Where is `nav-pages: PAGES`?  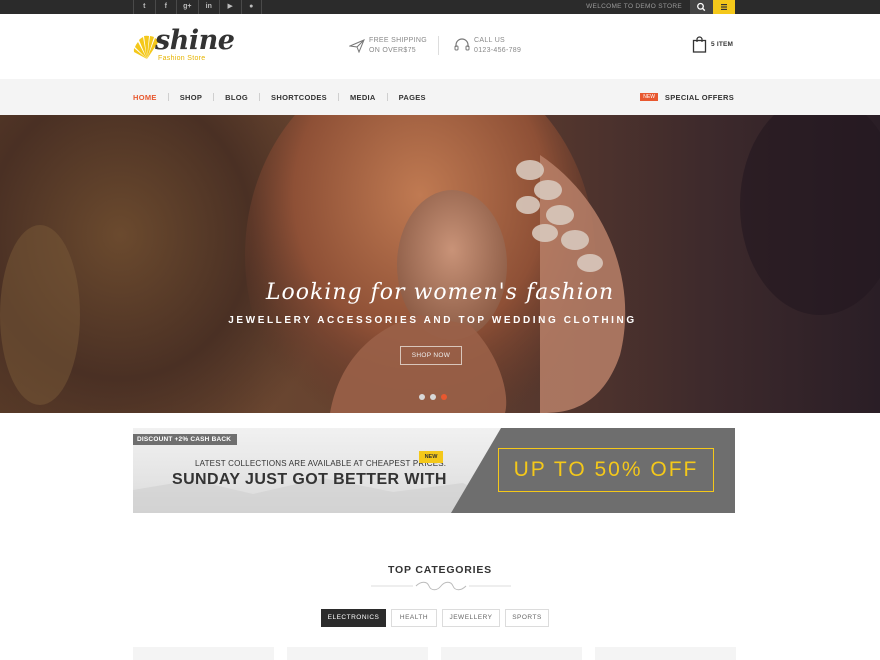 nav-pages: PAGES is located at coordinates (412, 97).